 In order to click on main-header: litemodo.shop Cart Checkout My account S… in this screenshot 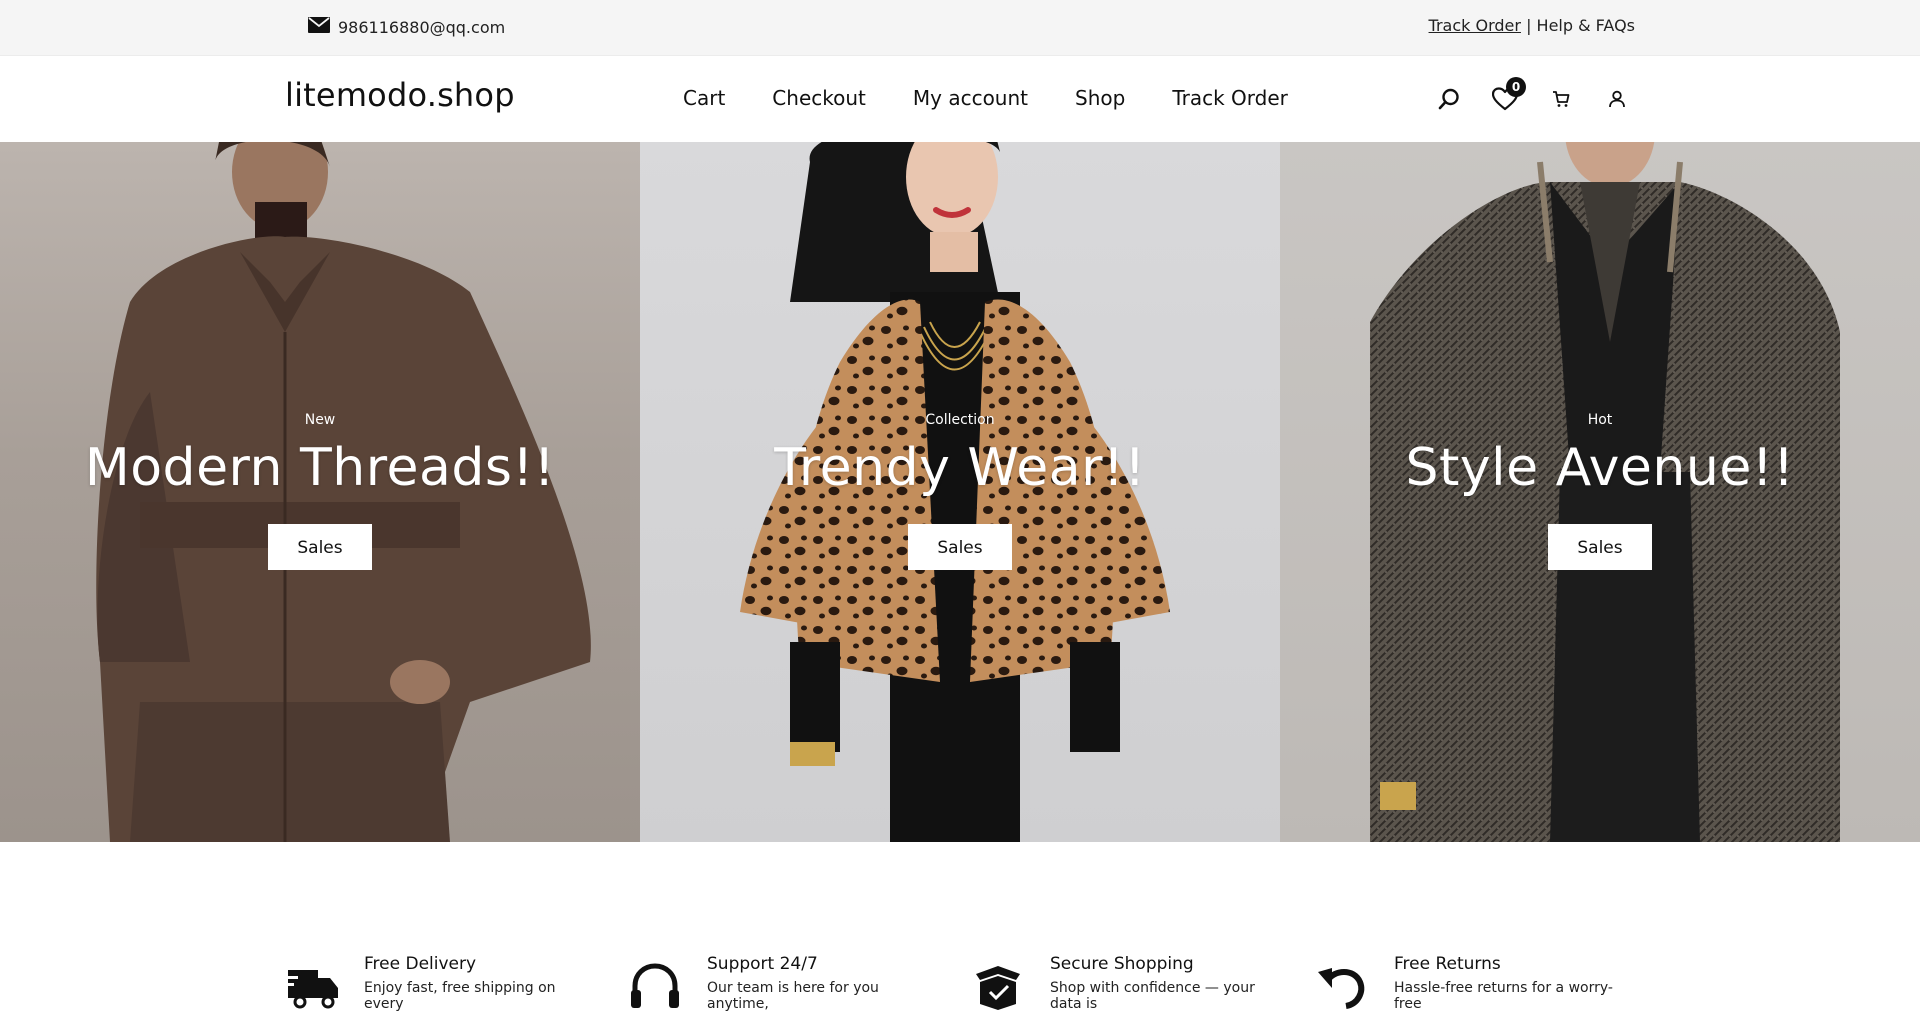, I will do `click(960, 99)`.